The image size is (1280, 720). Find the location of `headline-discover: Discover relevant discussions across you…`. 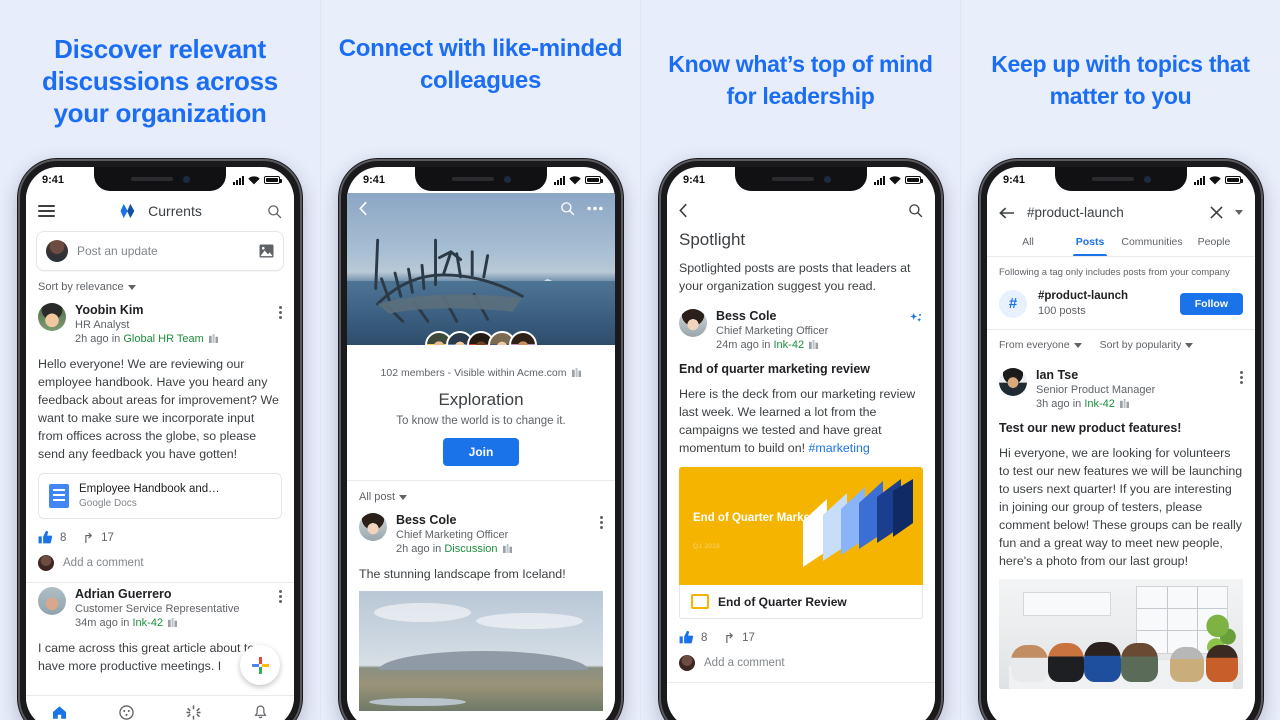

headline-discover: Discover relevant discussions across you… is located at coordinates (160, 81).